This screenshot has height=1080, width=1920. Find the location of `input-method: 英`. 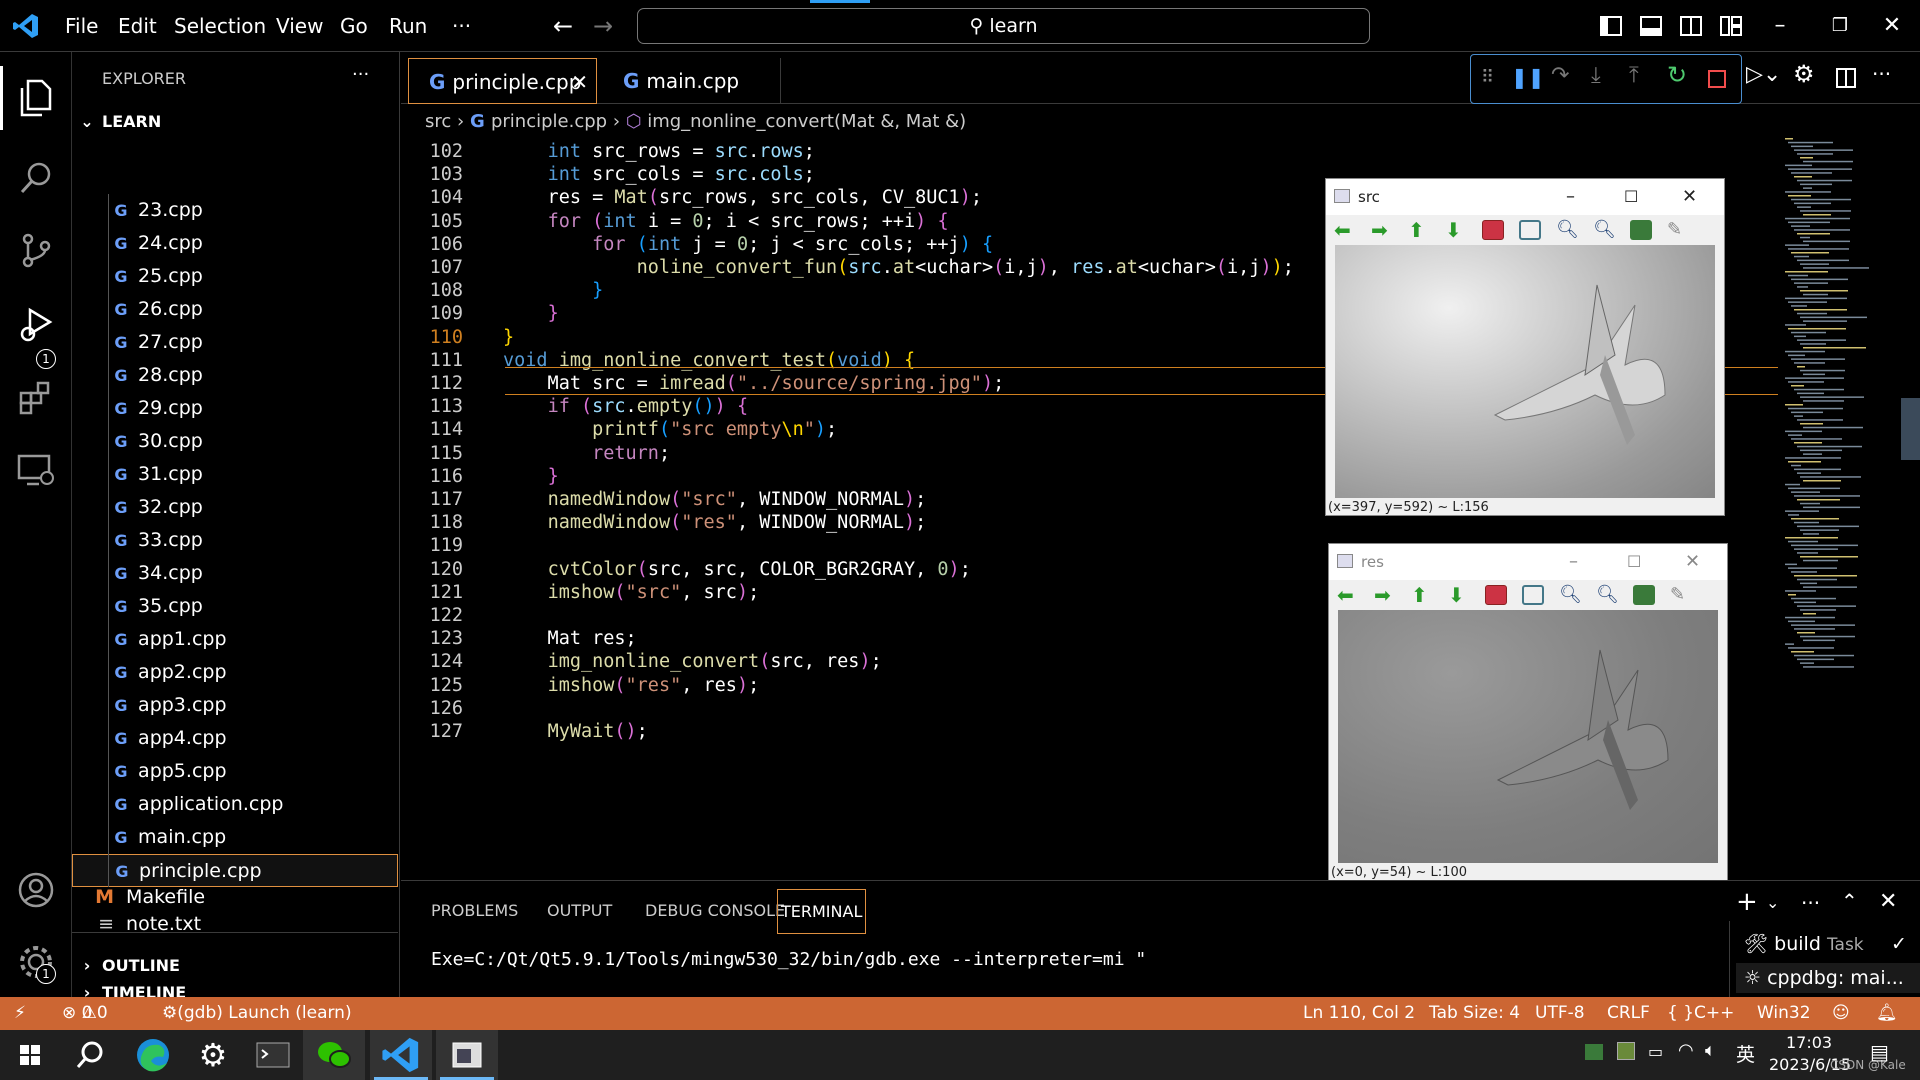

input-method: 英 is located at coordinates (1745, 1053).